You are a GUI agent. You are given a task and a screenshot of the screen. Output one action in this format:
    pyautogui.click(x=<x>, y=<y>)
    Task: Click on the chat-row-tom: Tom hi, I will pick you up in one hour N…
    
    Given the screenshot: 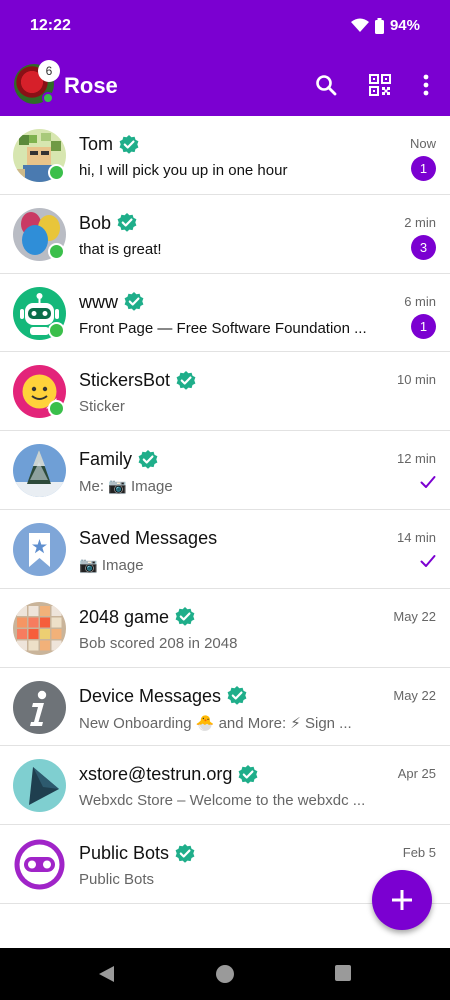 What is the action you would take?
    pyautogui.click(x=225, y=155)
    